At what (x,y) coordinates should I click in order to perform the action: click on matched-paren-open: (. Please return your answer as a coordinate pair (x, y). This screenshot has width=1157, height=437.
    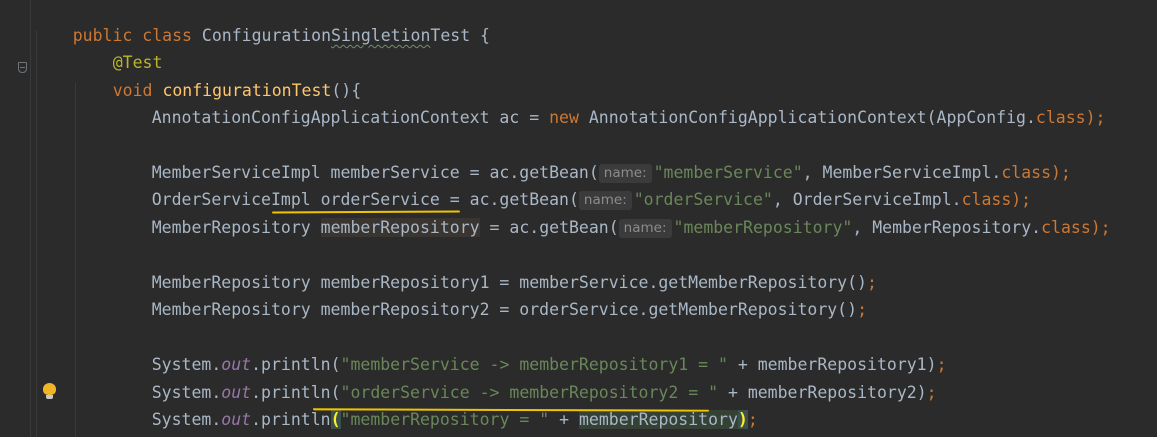
    Looking at the image, I should click on (335, 419).